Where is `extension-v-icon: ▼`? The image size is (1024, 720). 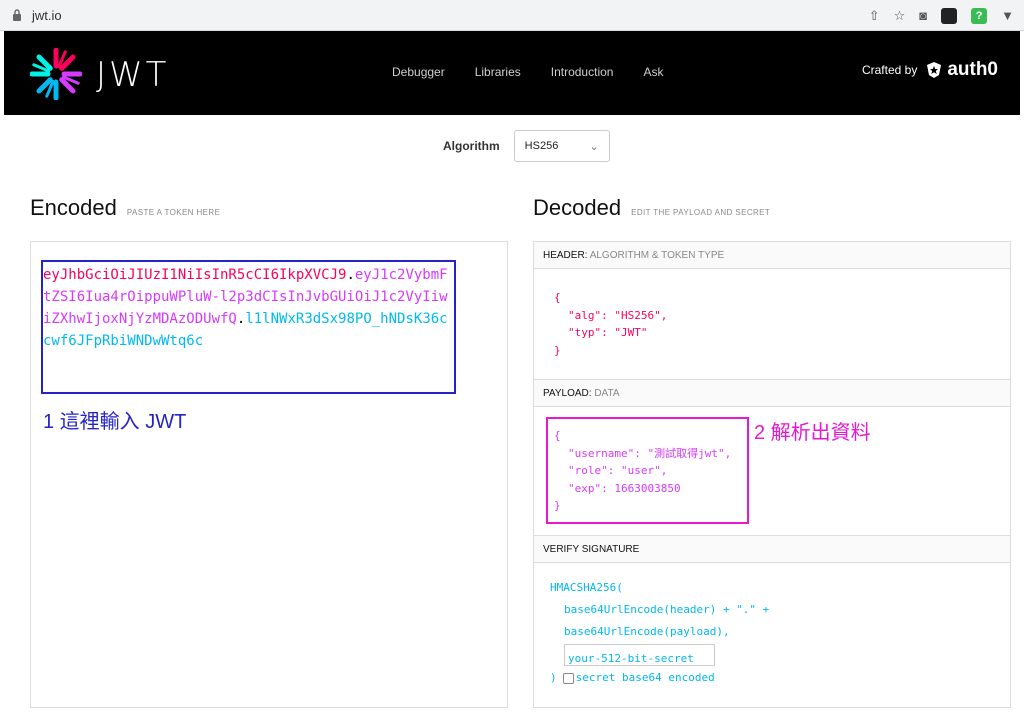
extension-v-icon: ▼ is located at coordinates (1007, 16).